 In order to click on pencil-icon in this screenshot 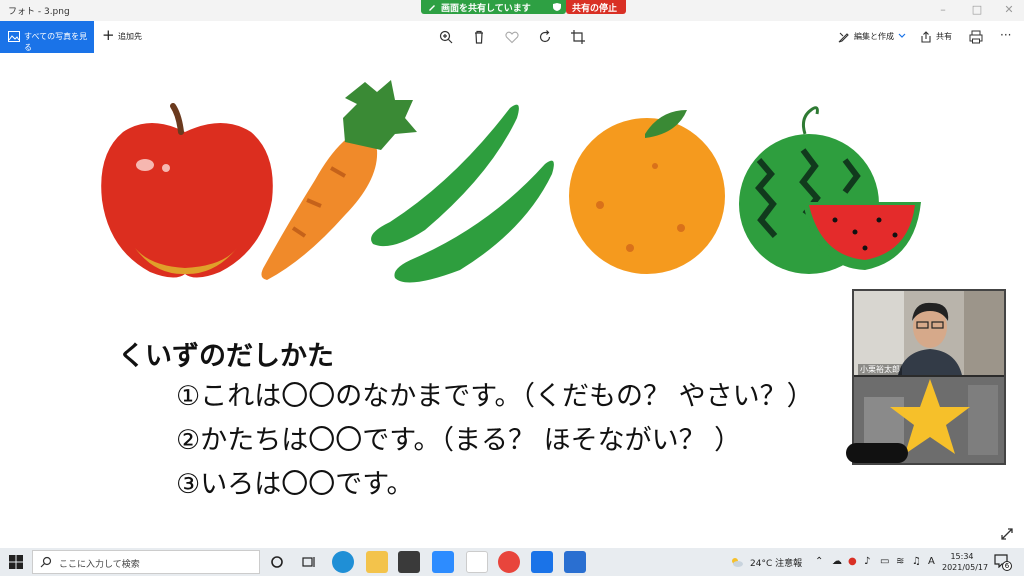, I will do `click(432, 8)`.